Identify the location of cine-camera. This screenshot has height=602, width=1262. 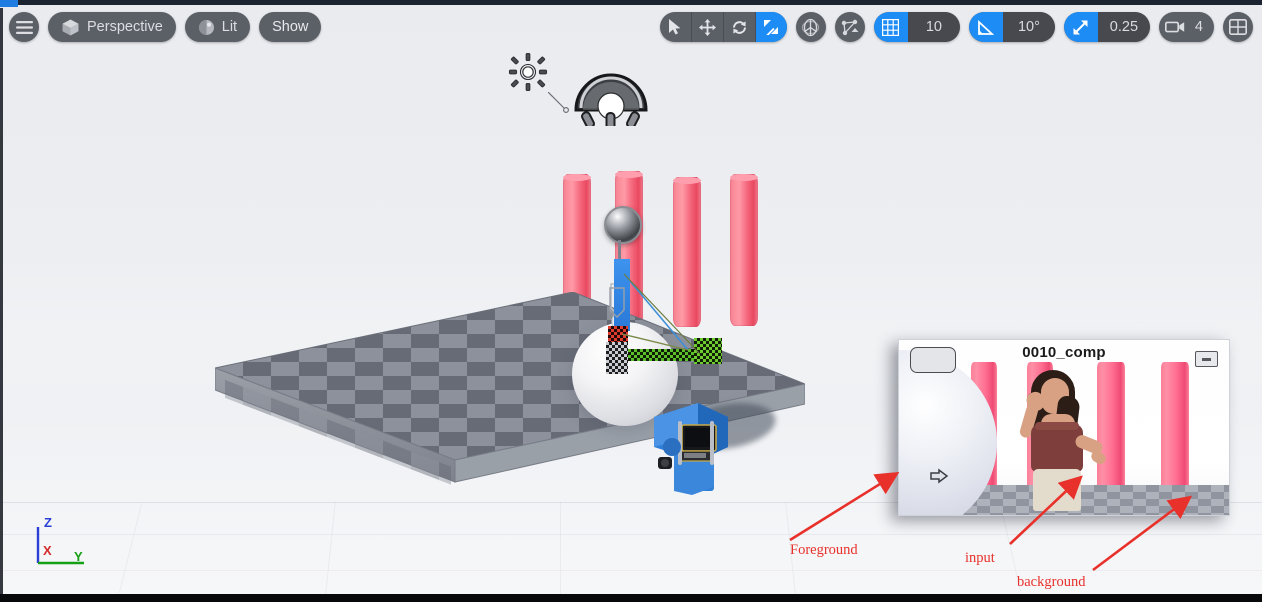
(691, 445).